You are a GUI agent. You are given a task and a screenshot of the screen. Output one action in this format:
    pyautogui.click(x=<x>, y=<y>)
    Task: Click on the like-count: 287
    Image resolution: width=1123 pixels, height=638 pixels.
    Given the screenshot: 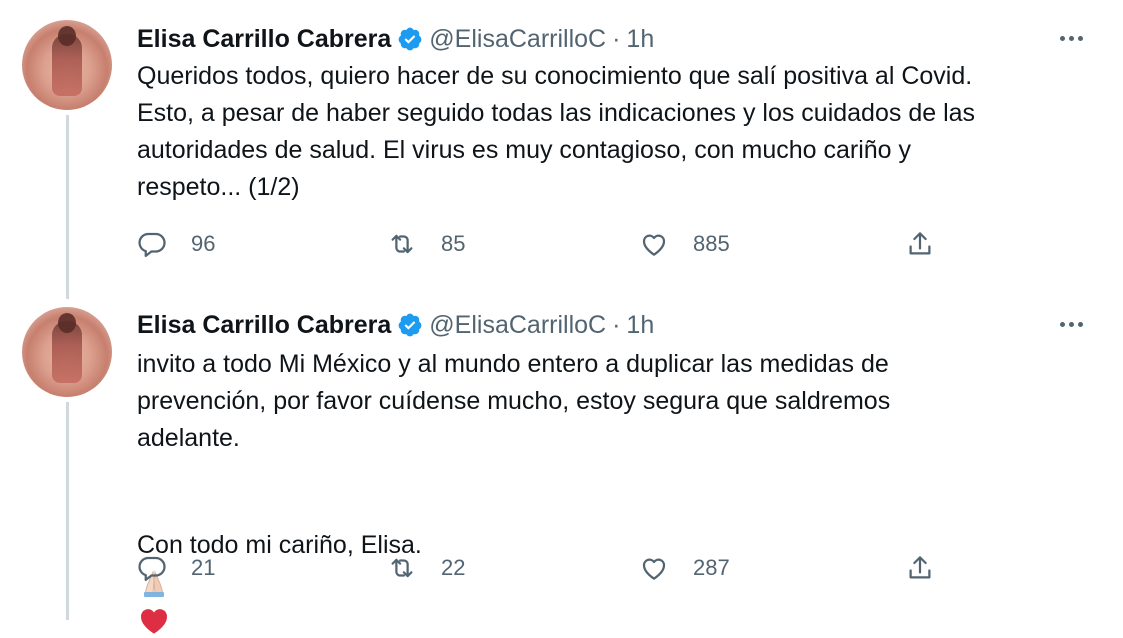 What is the action you would take?
    pyautogui.click(x=711, y=567)
    